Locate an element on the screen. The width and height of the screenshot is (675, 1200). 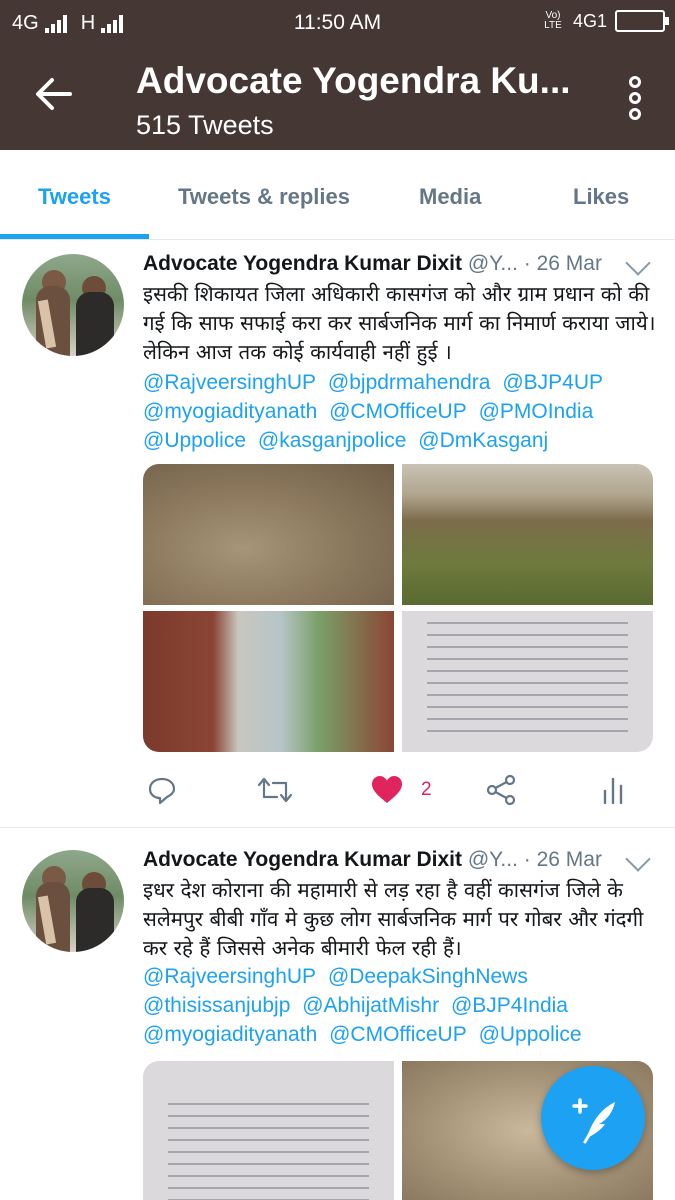
tab-tweets-replies: Tweets & replies is located at coordinates (264, 197).